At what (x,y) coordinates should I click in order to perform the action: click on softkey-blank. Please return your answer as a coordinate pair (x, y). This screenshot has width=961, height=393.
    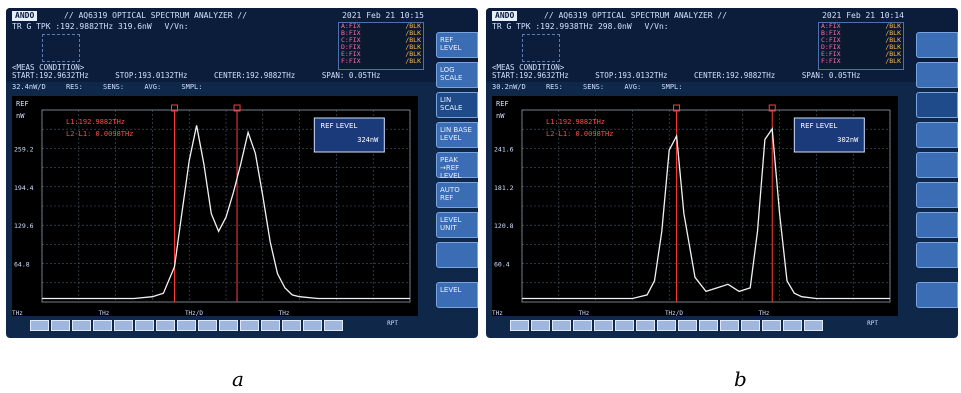
    Looking at the image, I should click on (457, 255).